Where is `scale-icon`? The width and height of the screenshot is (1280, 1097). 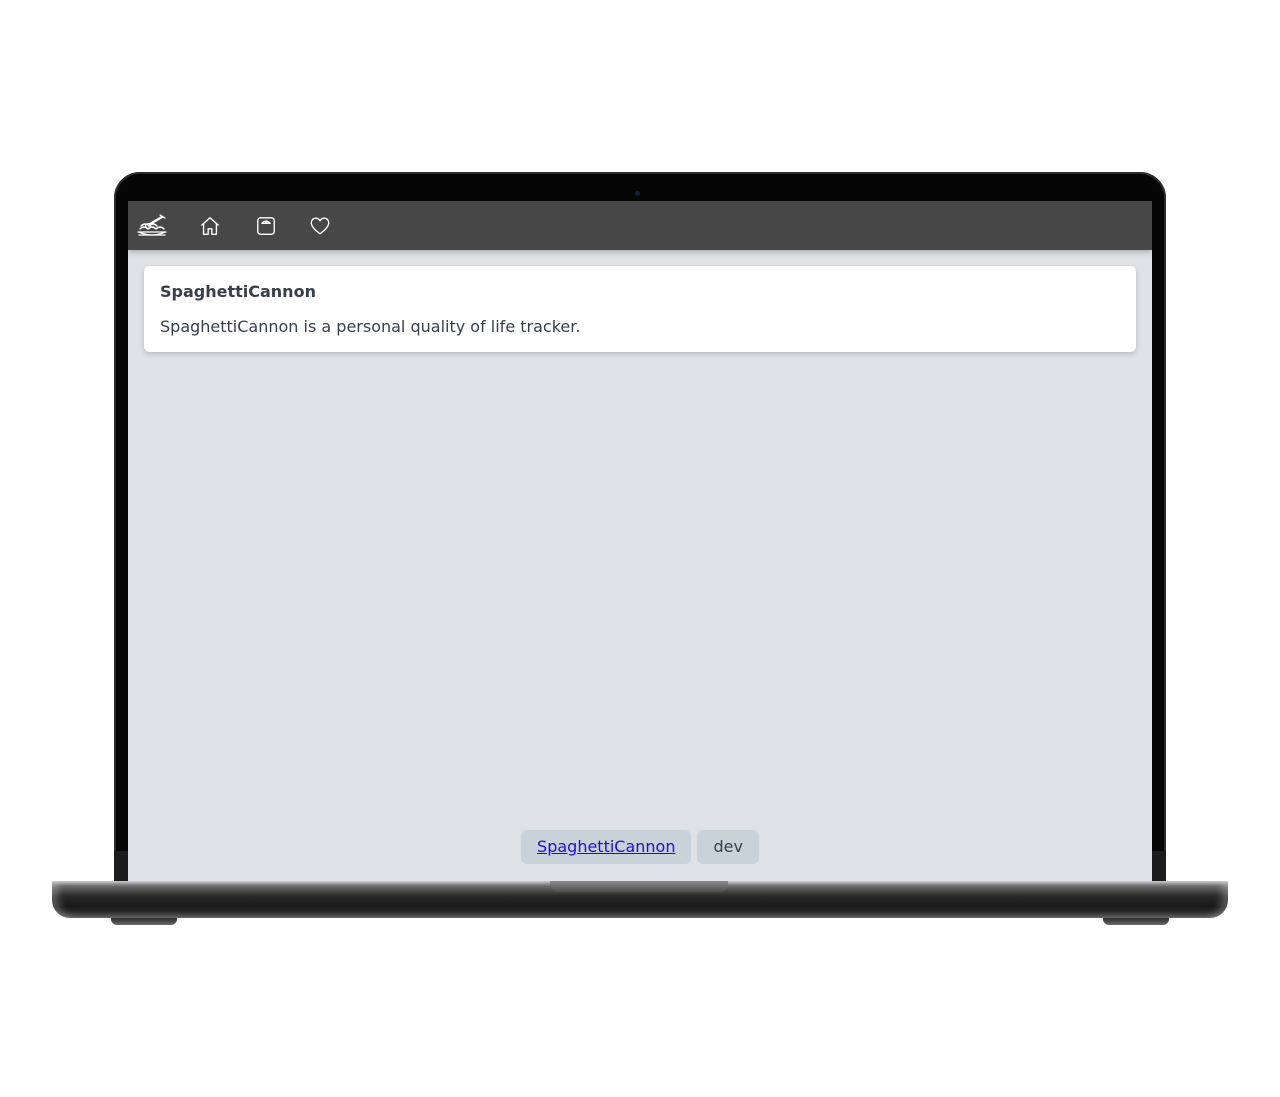 scale-icon is located at coordinates (266, 226).